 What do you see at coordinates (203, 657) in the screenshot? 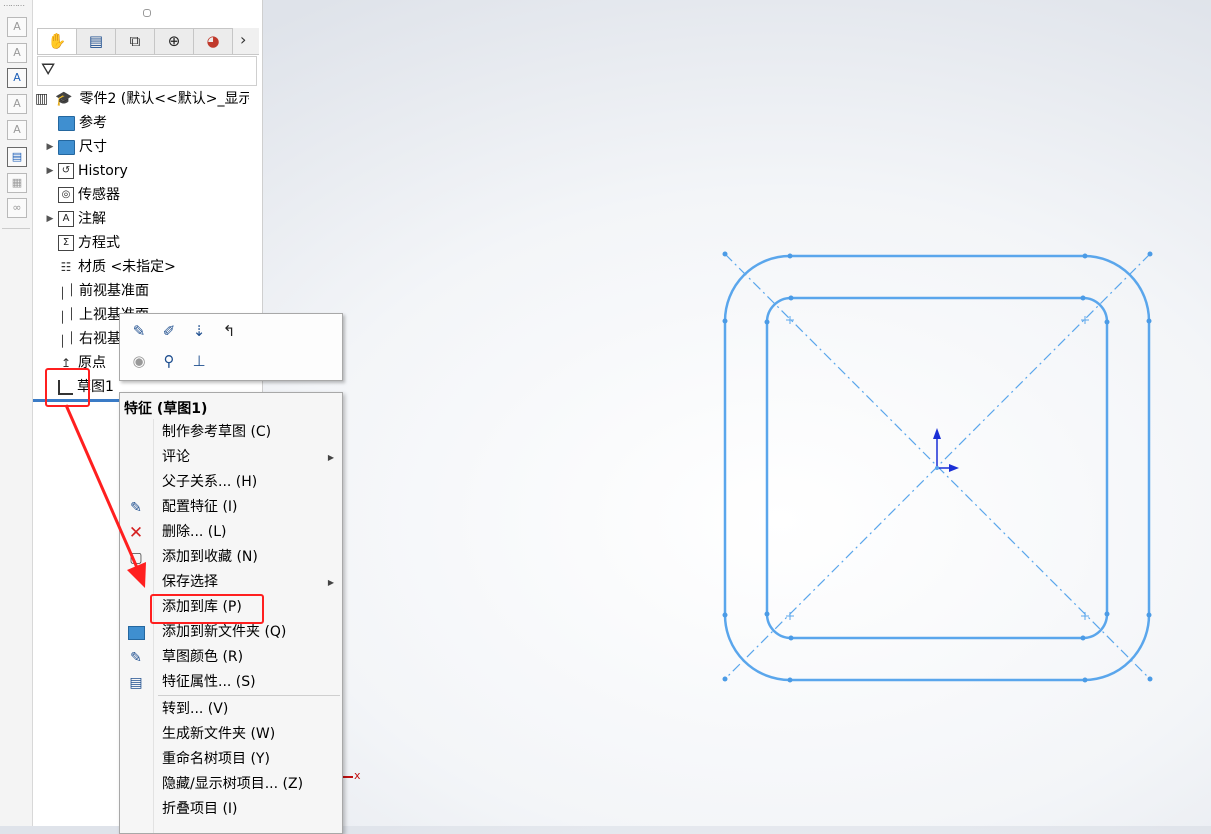
I see `menu-item-label: 草图颜色 (R)` at bounding box center [203, 657].